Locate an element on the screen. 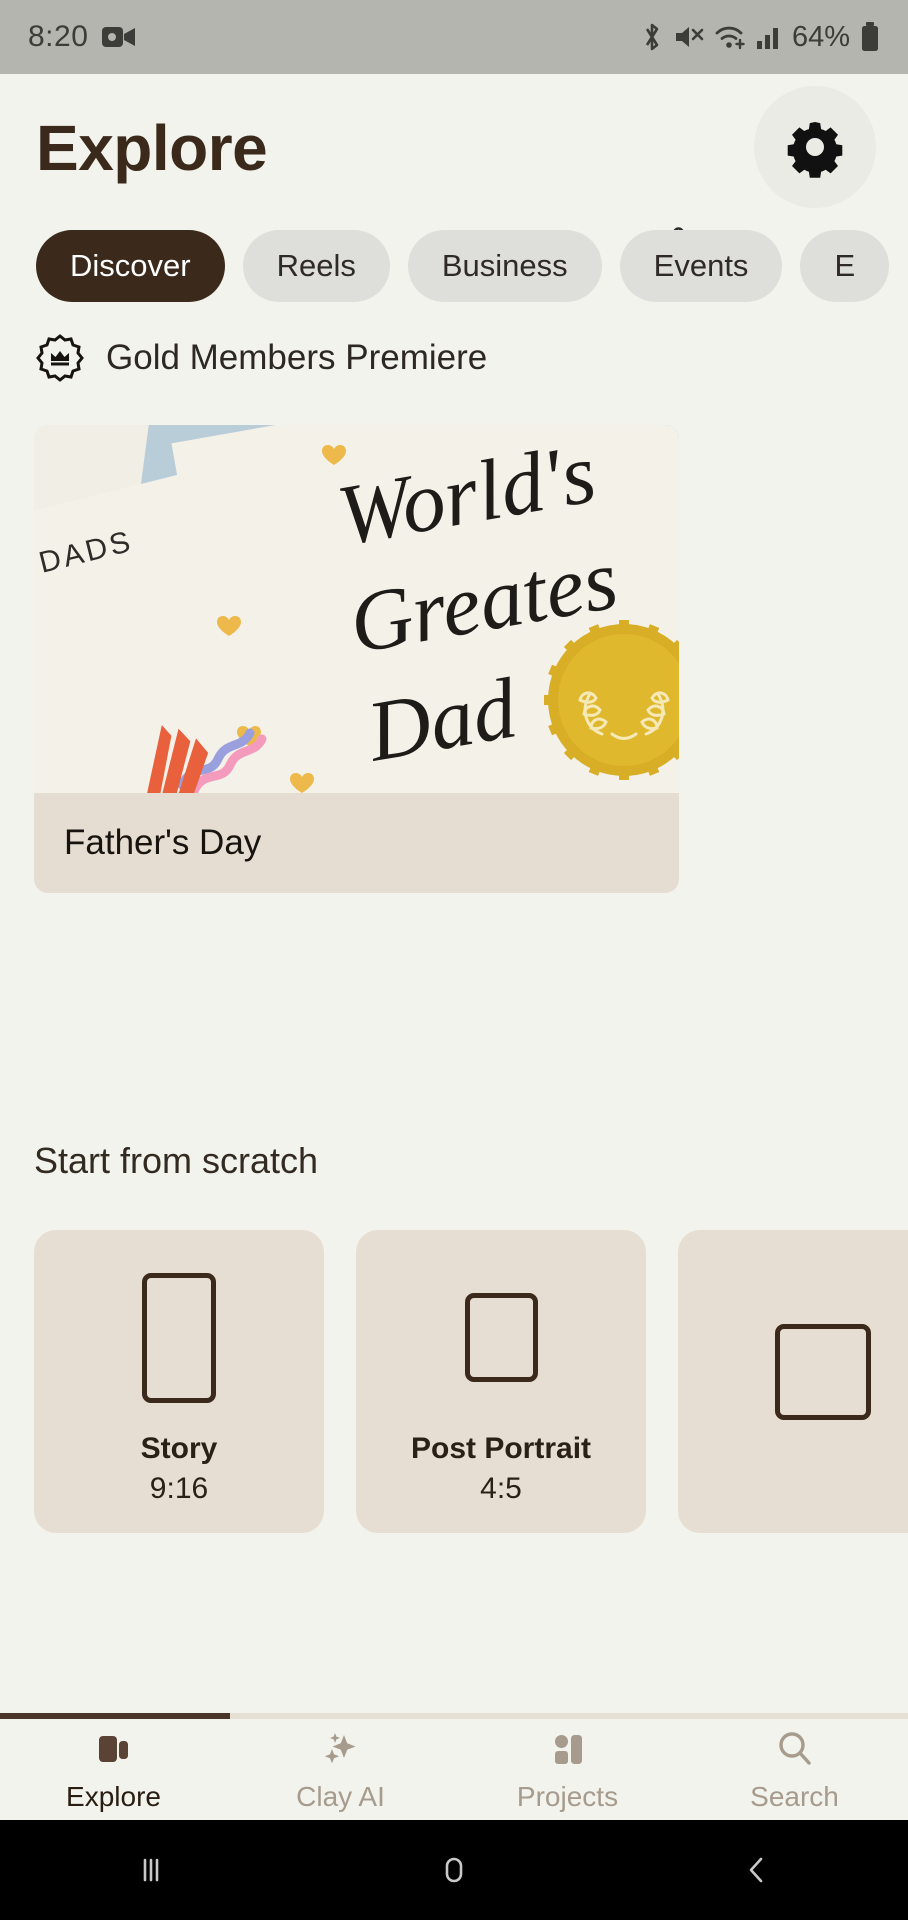  tab-partial-next: E is located at coordinates (845, 266).